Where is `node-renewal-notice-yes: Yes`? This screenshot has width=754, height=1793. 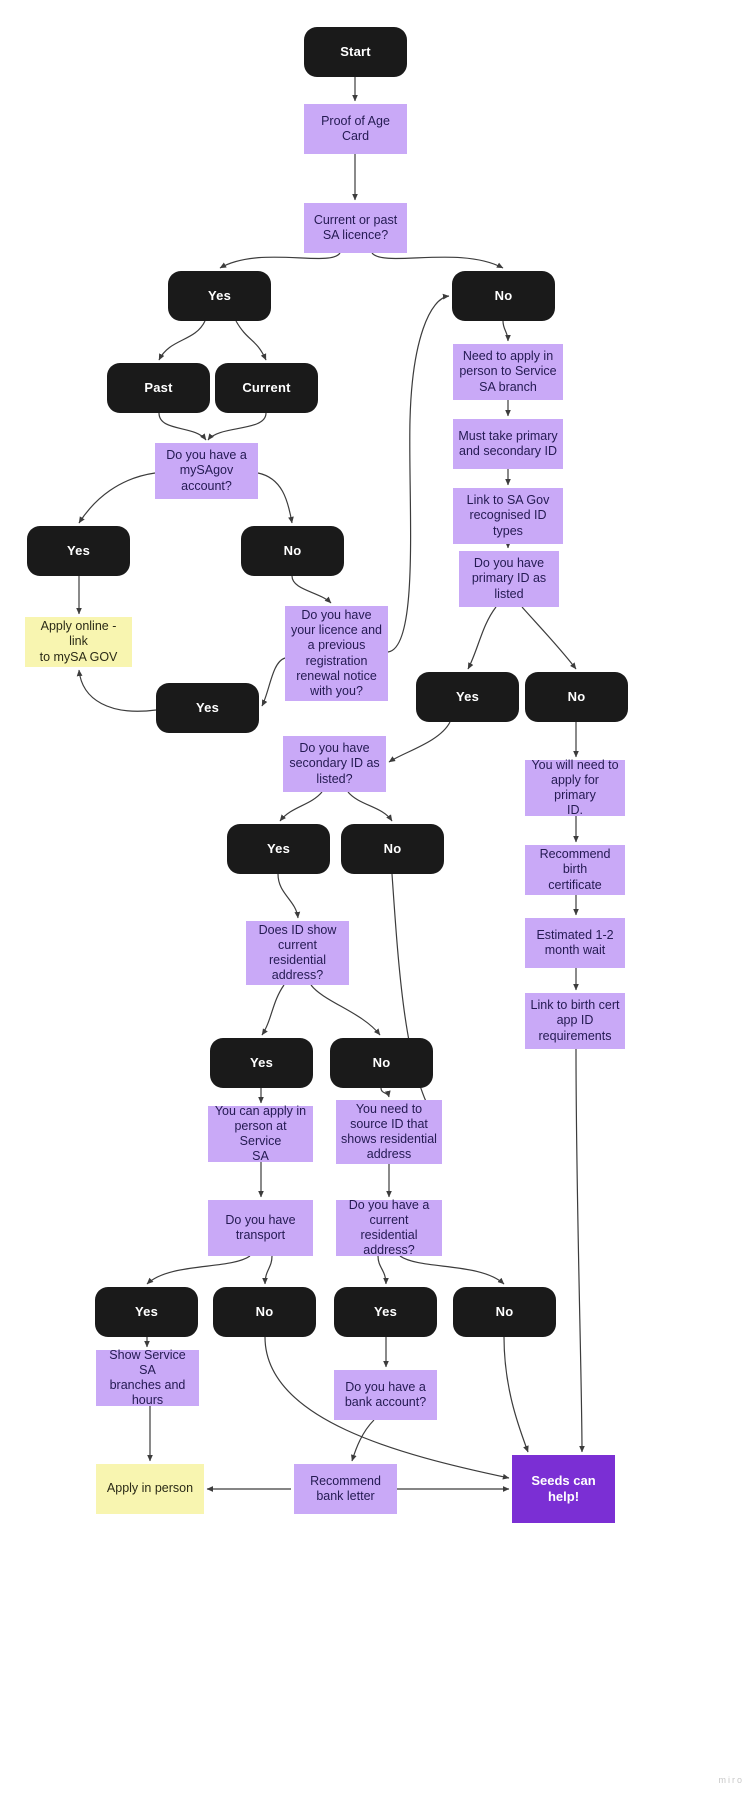
node-renewal-notice-yes: Yes is located at coordinates (207, 708).